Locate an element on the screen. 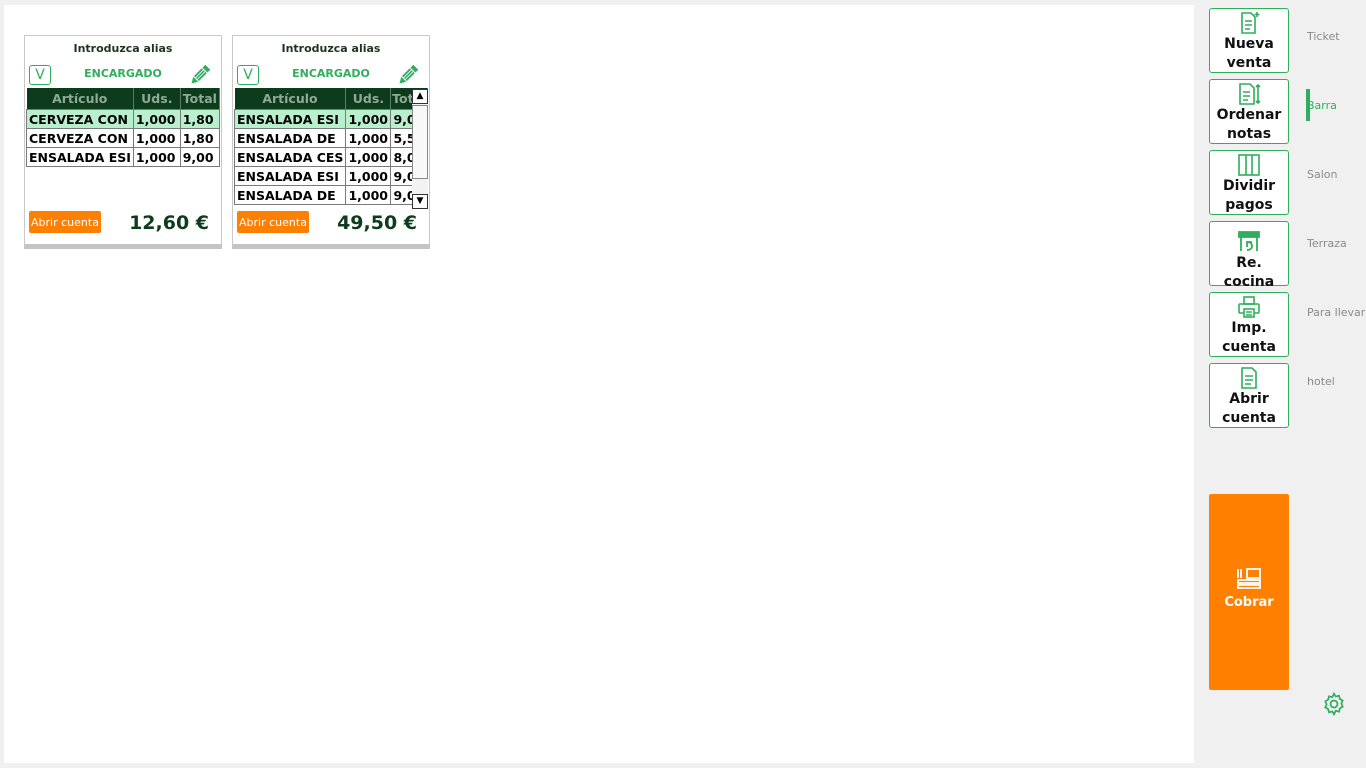 Image resolution: width=1366 pixels, height=768 pixels. re-cocina-button: Re. cocina is located at coordinates (1249, 255).